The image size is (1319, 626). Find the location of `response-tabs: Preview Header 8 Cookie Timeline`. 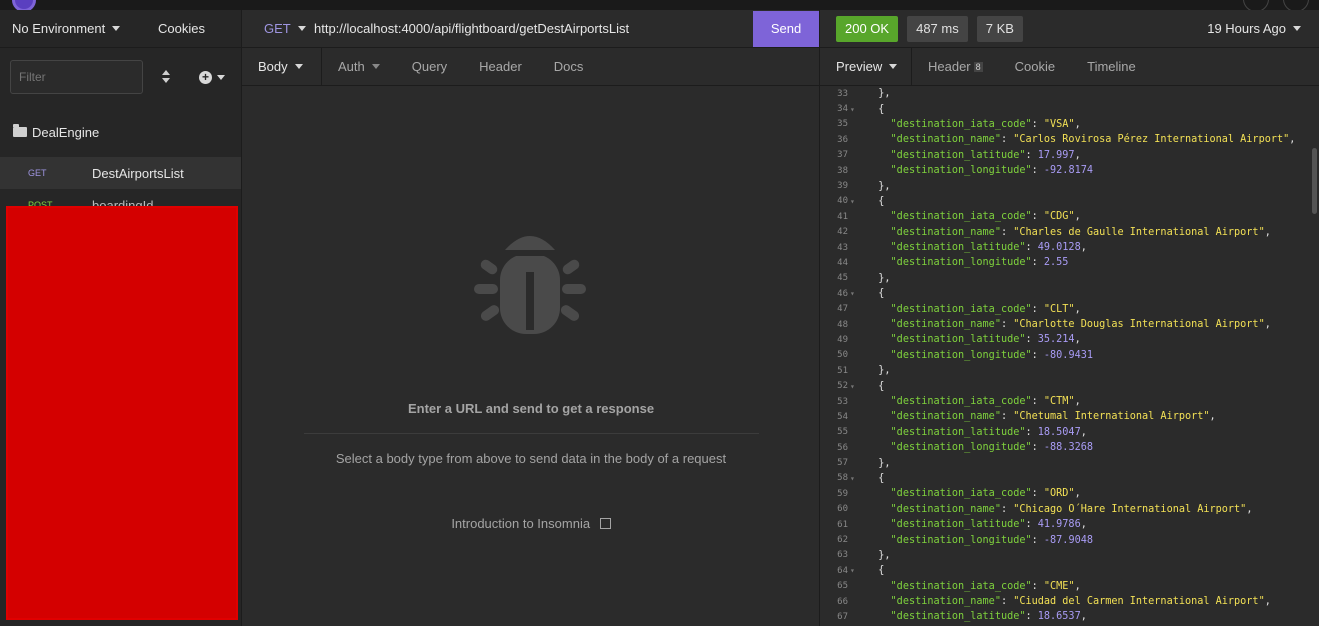

response-tabs: Preview Header 8 Cookie Timeline is located at coordinates (1069, 66).